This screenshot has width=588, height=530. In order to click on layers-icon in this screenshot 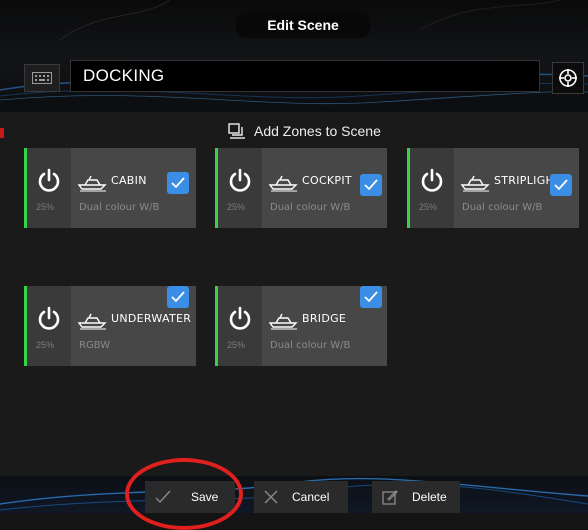, I will do `click(236, 131)`.